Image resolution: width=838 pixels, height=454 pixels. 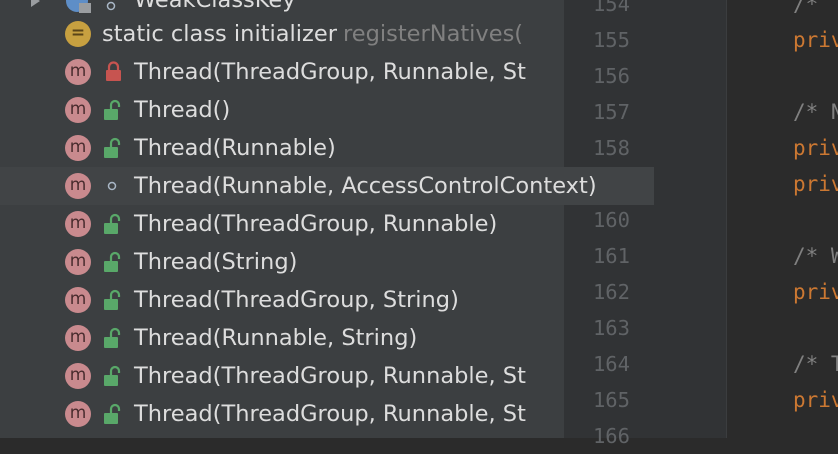 I want to click on tree-item-text: Thread(Runnable, String), so click(x=276, y=338).